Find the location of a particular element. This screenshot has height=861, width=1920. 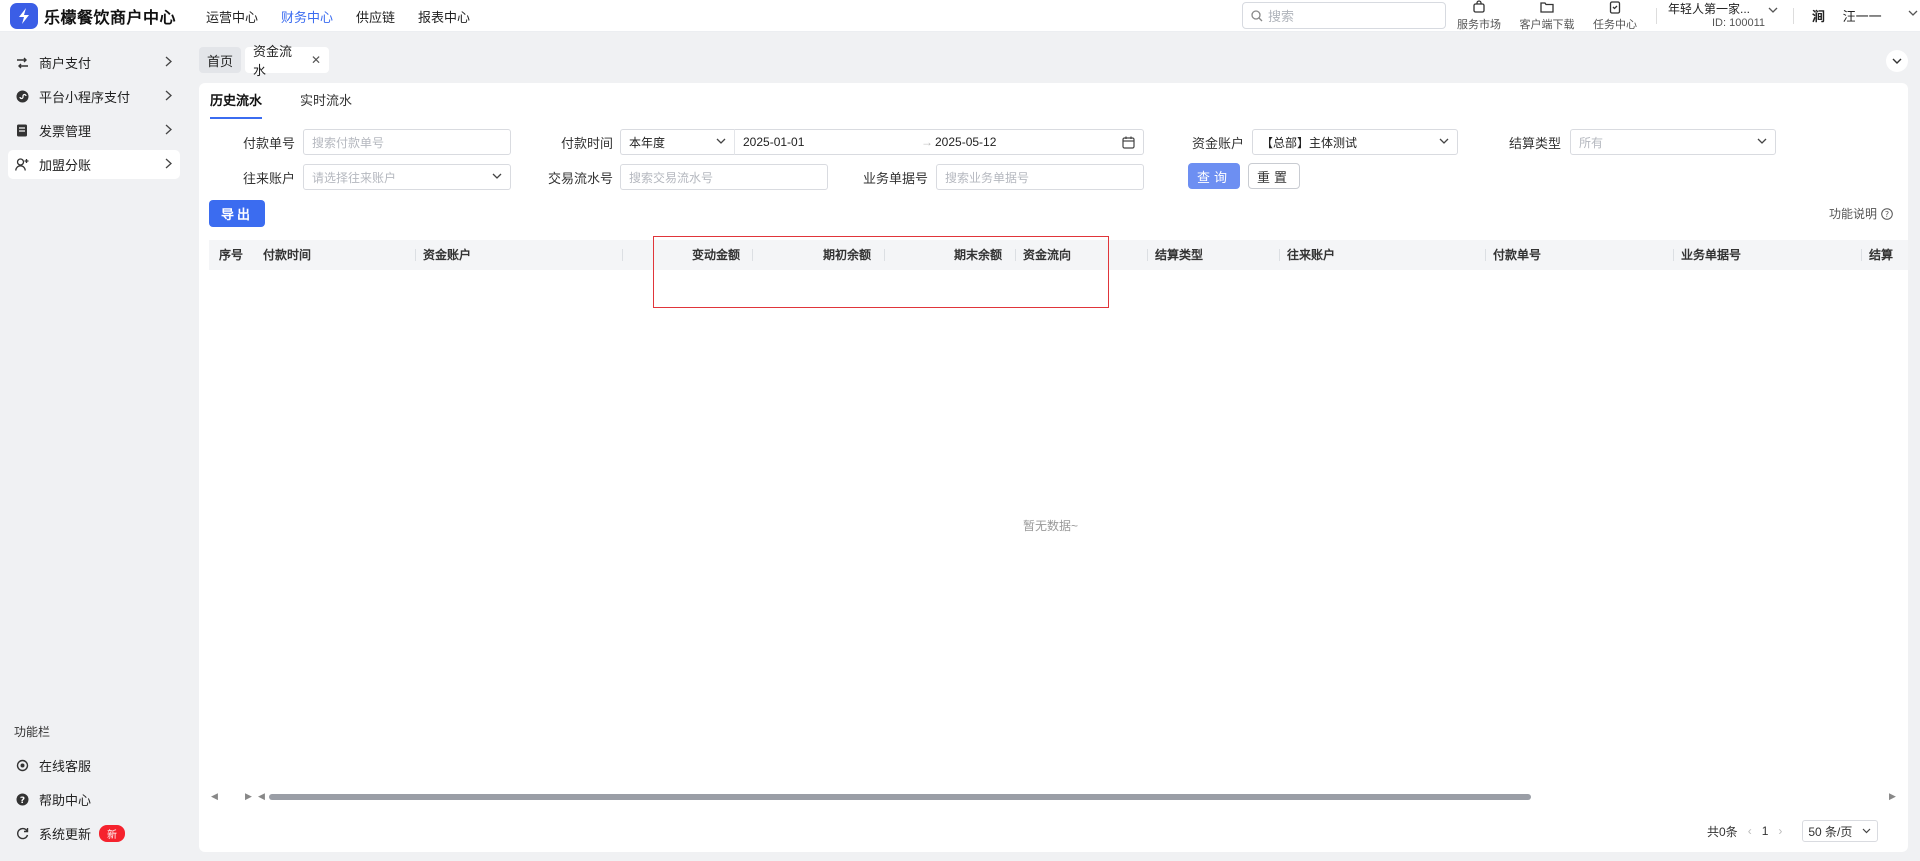

pay-time-date-range: 2025-01-01 → 2025-05-12 is located at coordinates (939, 142).